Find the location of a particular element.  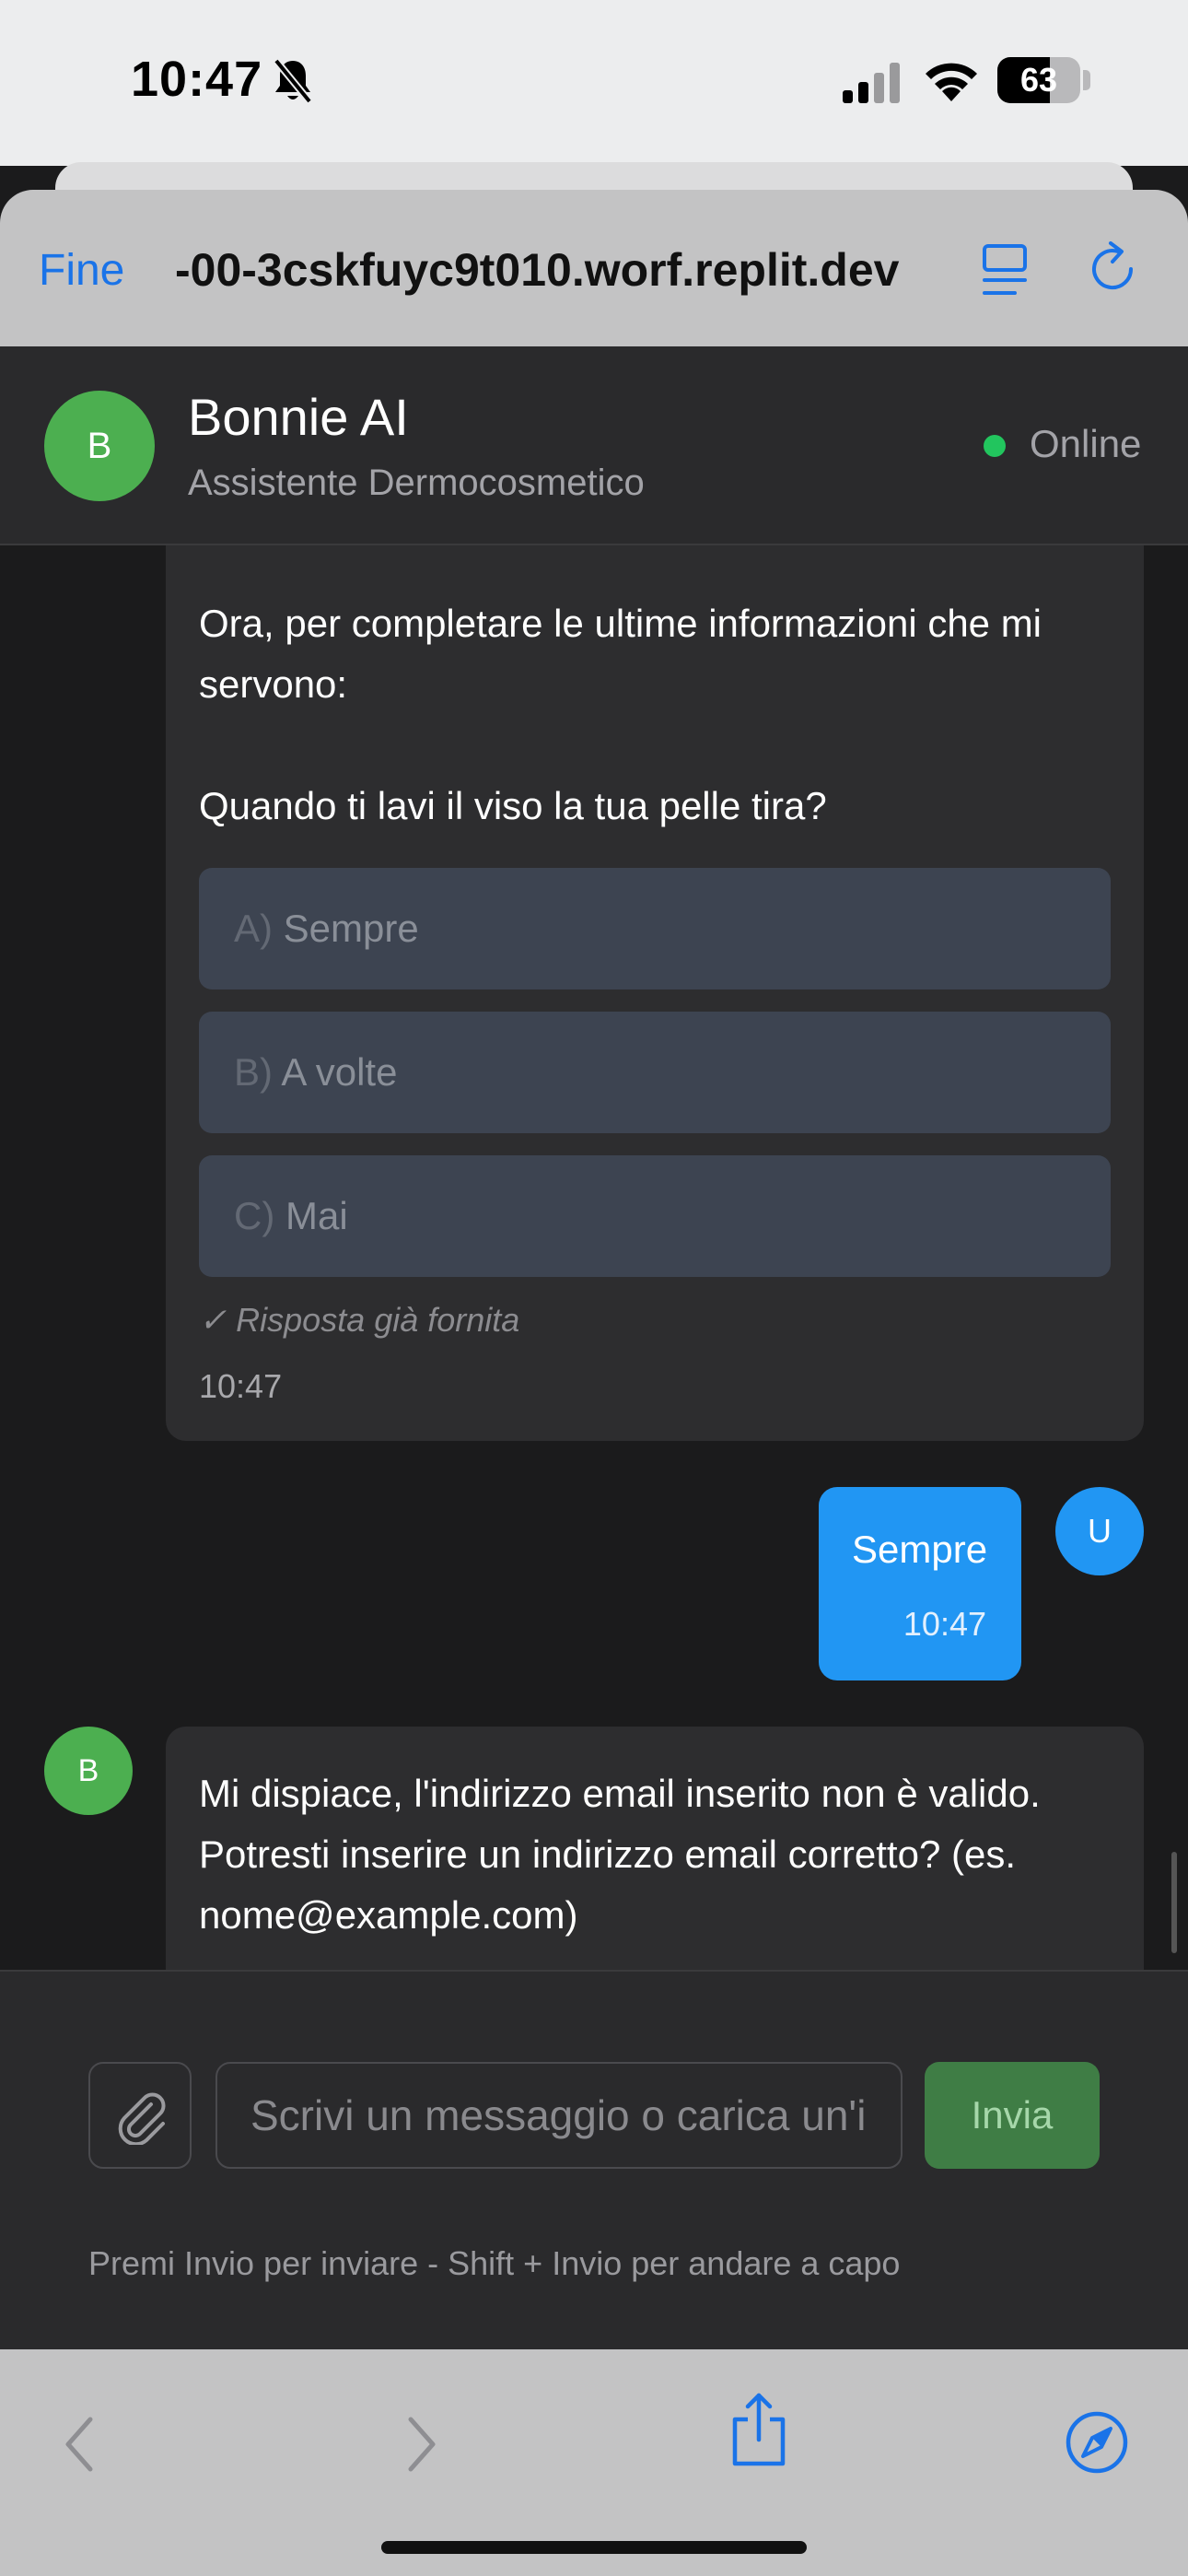

forward-arrow-icon is located at coordinates (421, 2444).